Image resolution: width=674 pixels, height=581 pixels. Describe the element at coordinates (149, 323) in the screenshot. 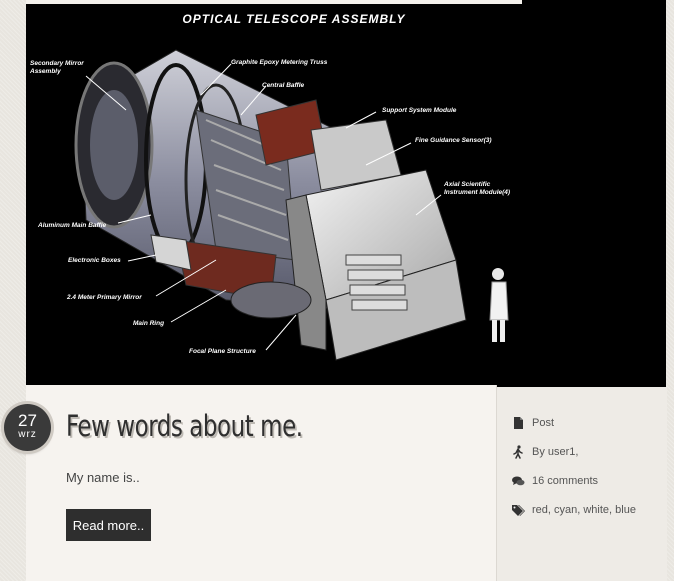

I see `callout-main-ring: Main Ring` at that location.